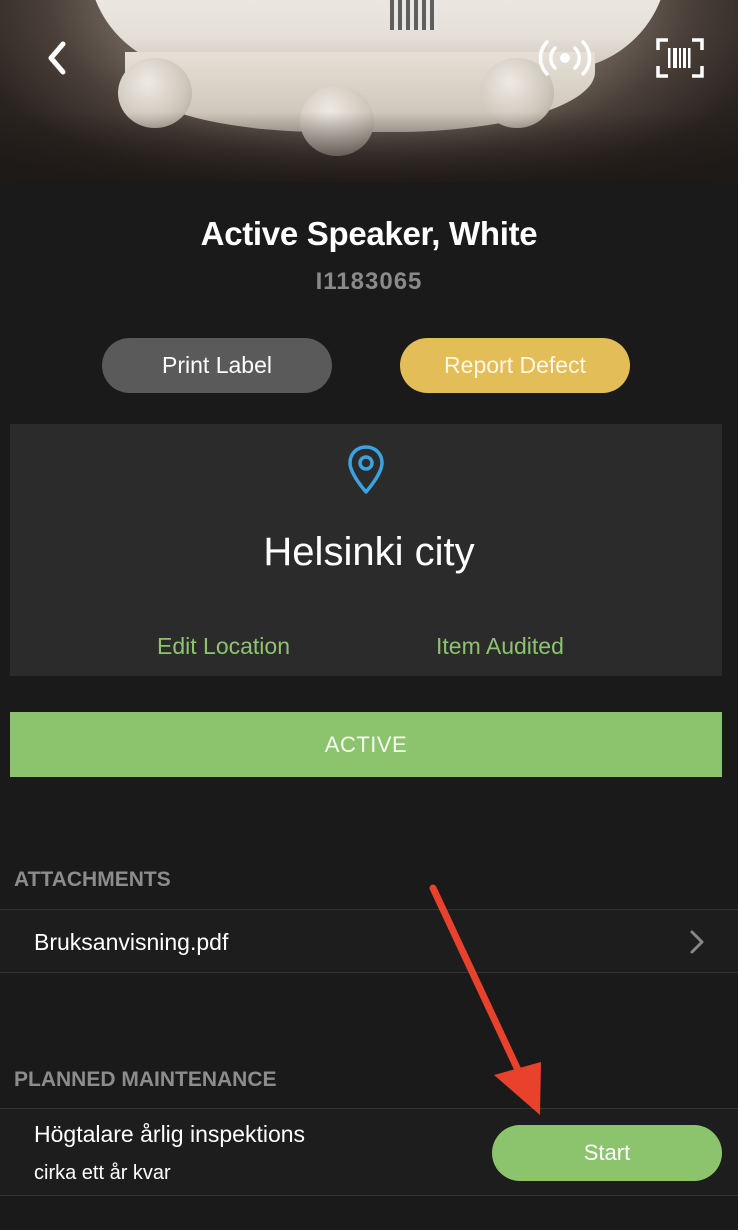  I want to click on item-id: I1183065, so click(369, 281).